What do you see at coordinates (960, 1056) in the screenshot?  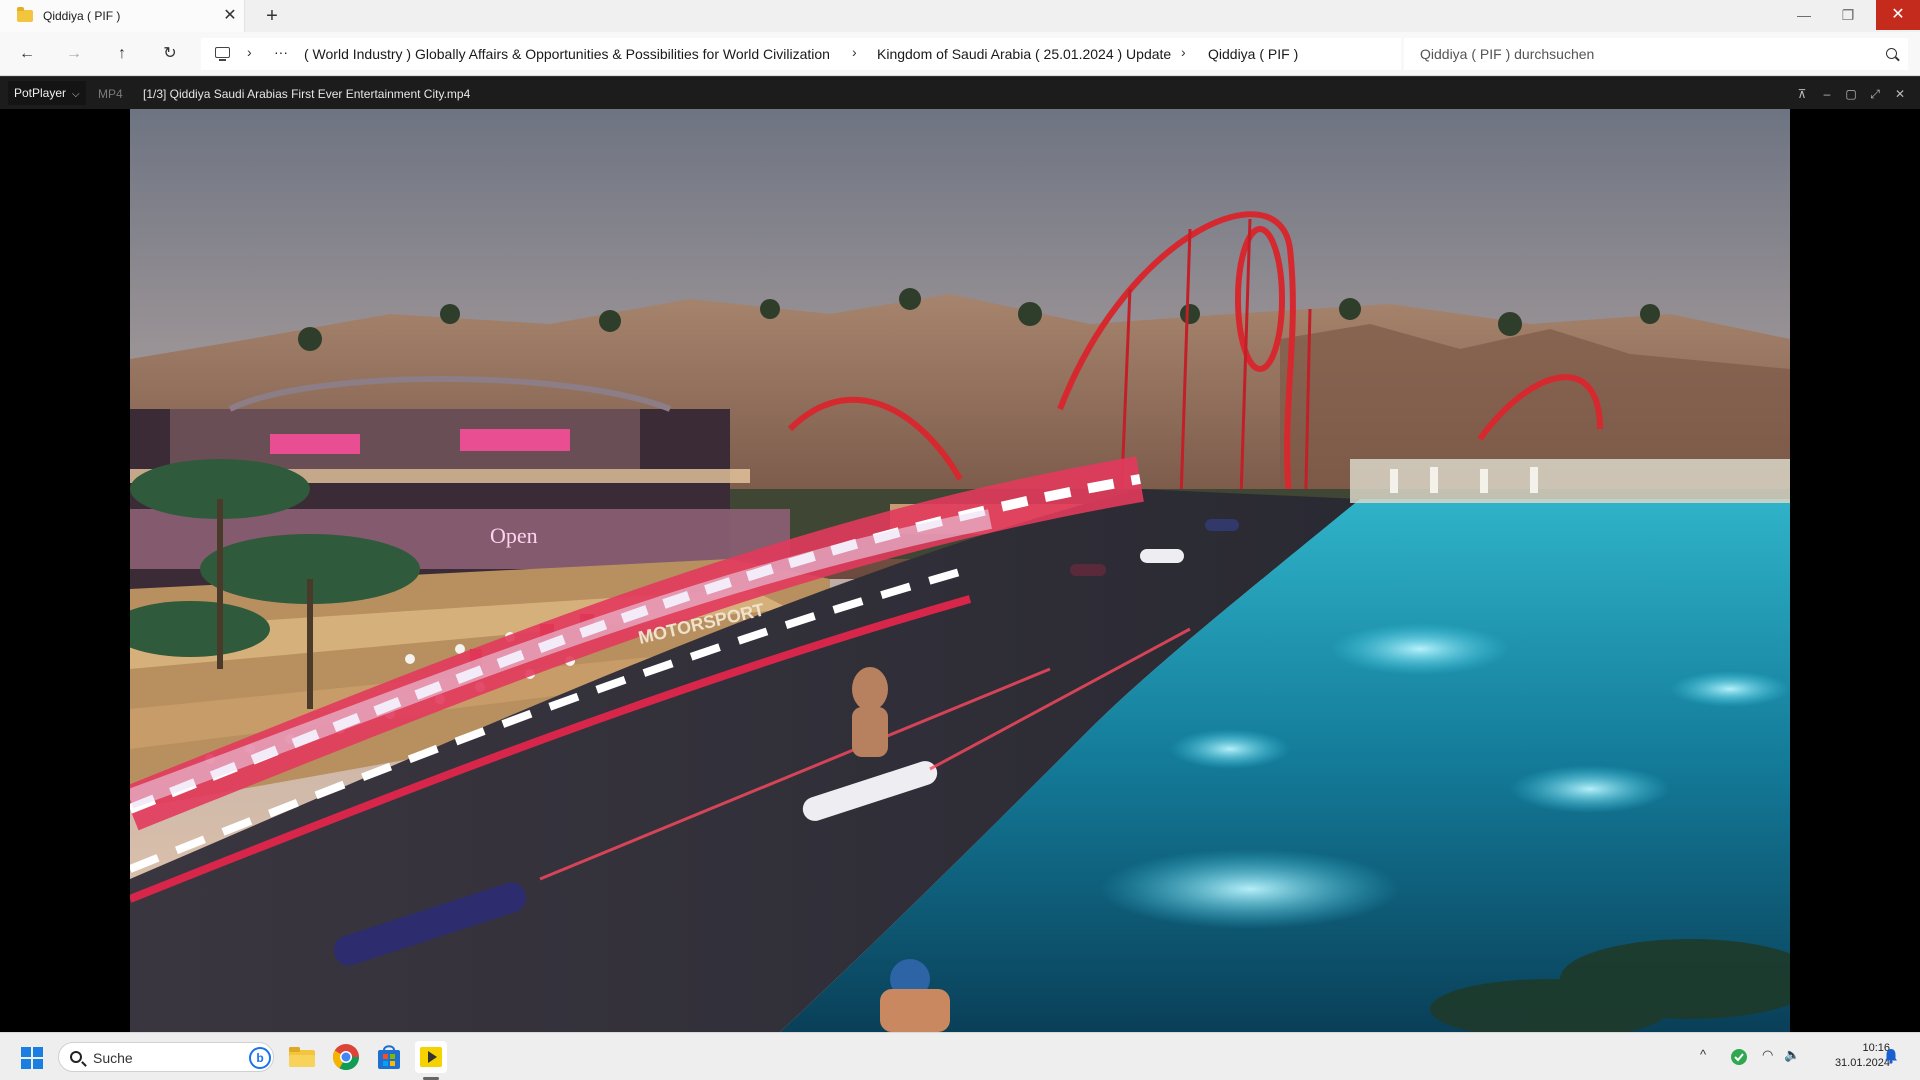 I see `taskbar: Suche b ^ ◠ 🔈 10:16 31.01.2024` at bounding box center [960, 1056].